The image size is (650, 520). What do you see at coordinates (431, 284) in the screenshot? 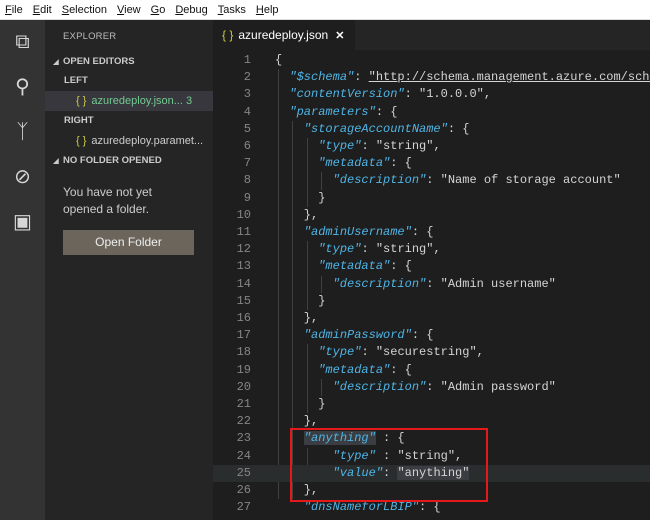
I see `code-line: 14 "description": "Admin username"` at bounding box center [431, 284].